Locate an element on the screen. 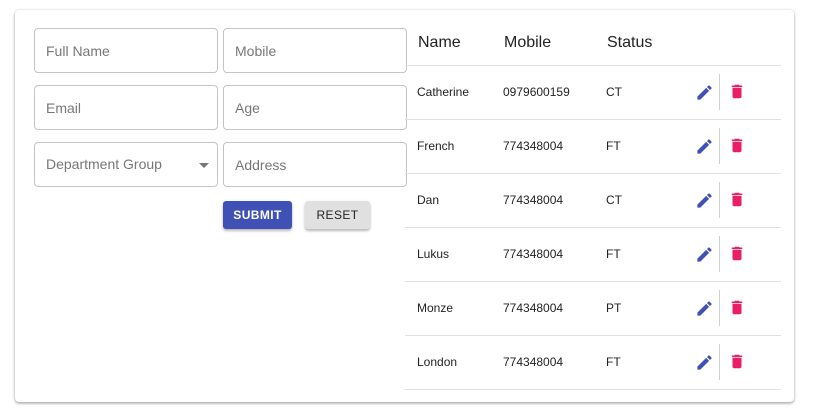  age-field is located at coordinates (315, 107).